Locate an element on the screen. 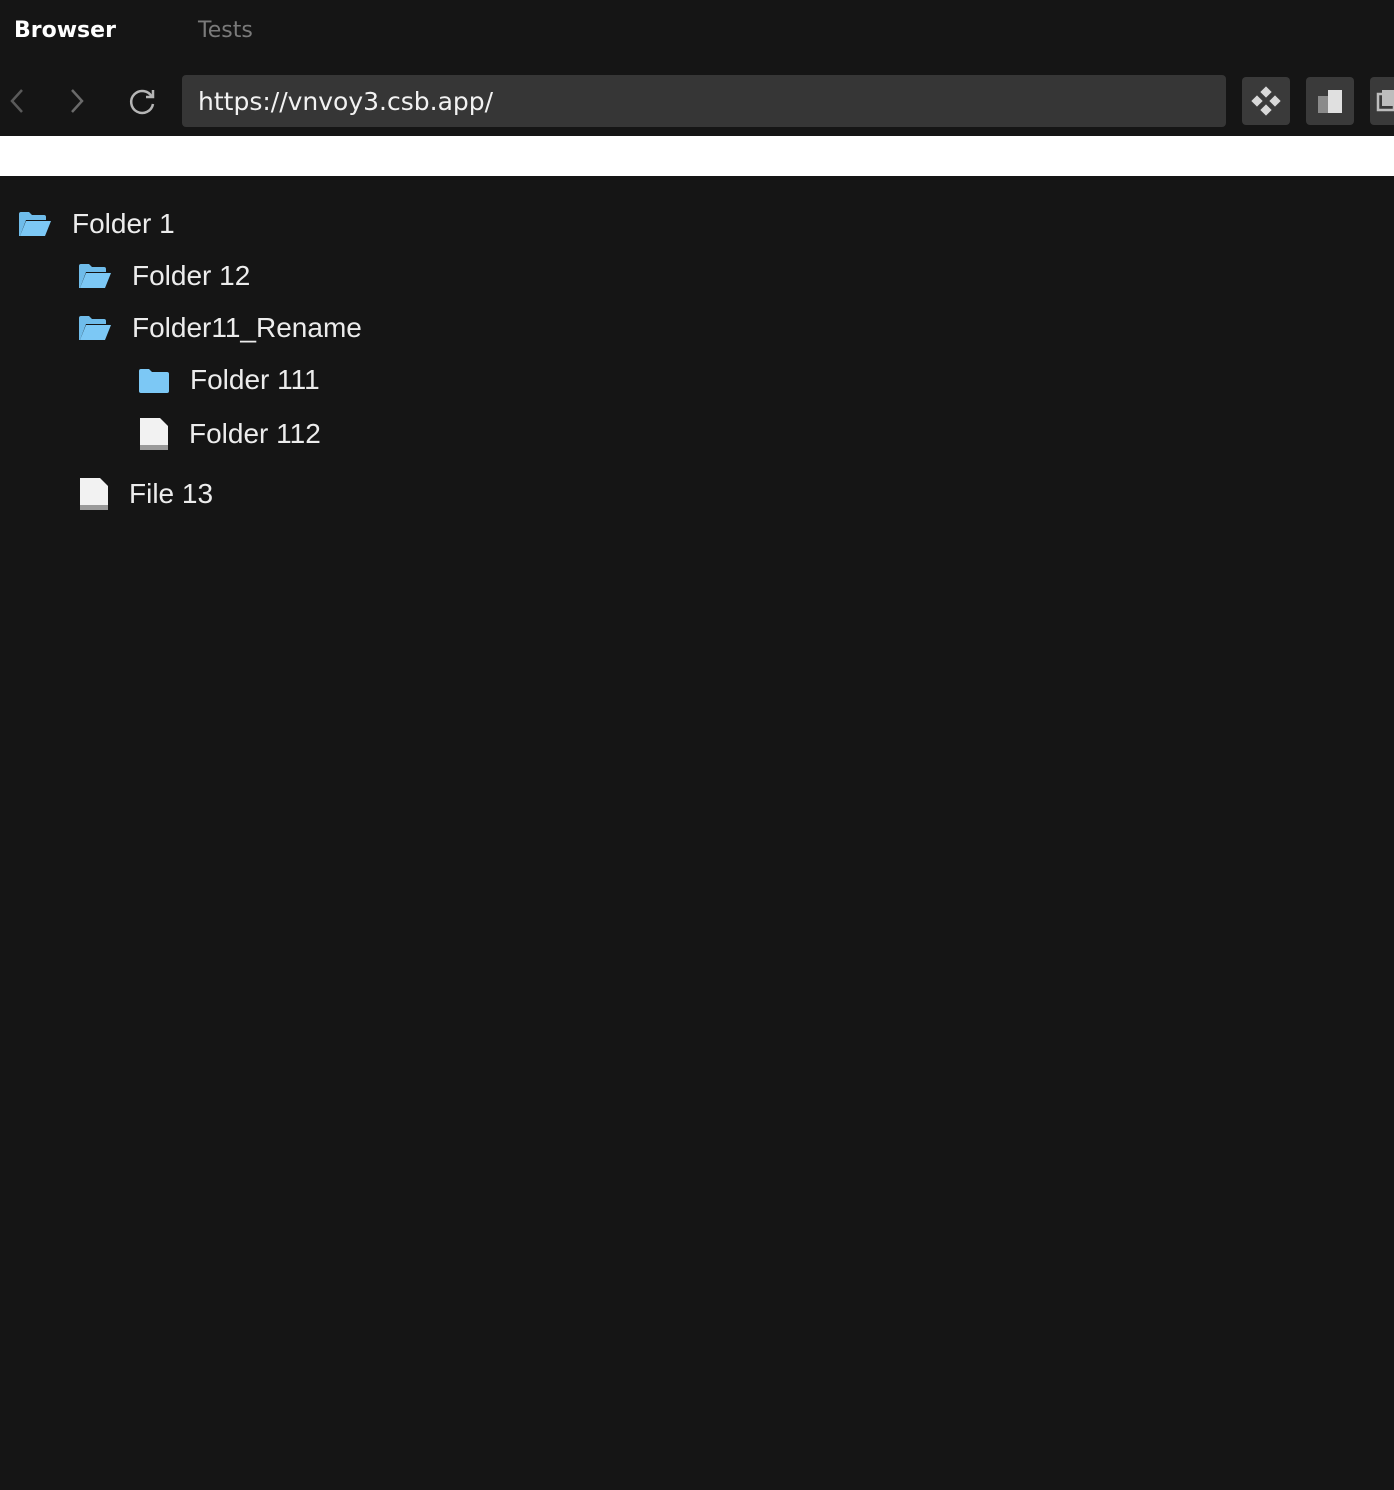 The height and width of the screenshot is (1490, 1394). copy-icon is located at coordinates (1382, 101).